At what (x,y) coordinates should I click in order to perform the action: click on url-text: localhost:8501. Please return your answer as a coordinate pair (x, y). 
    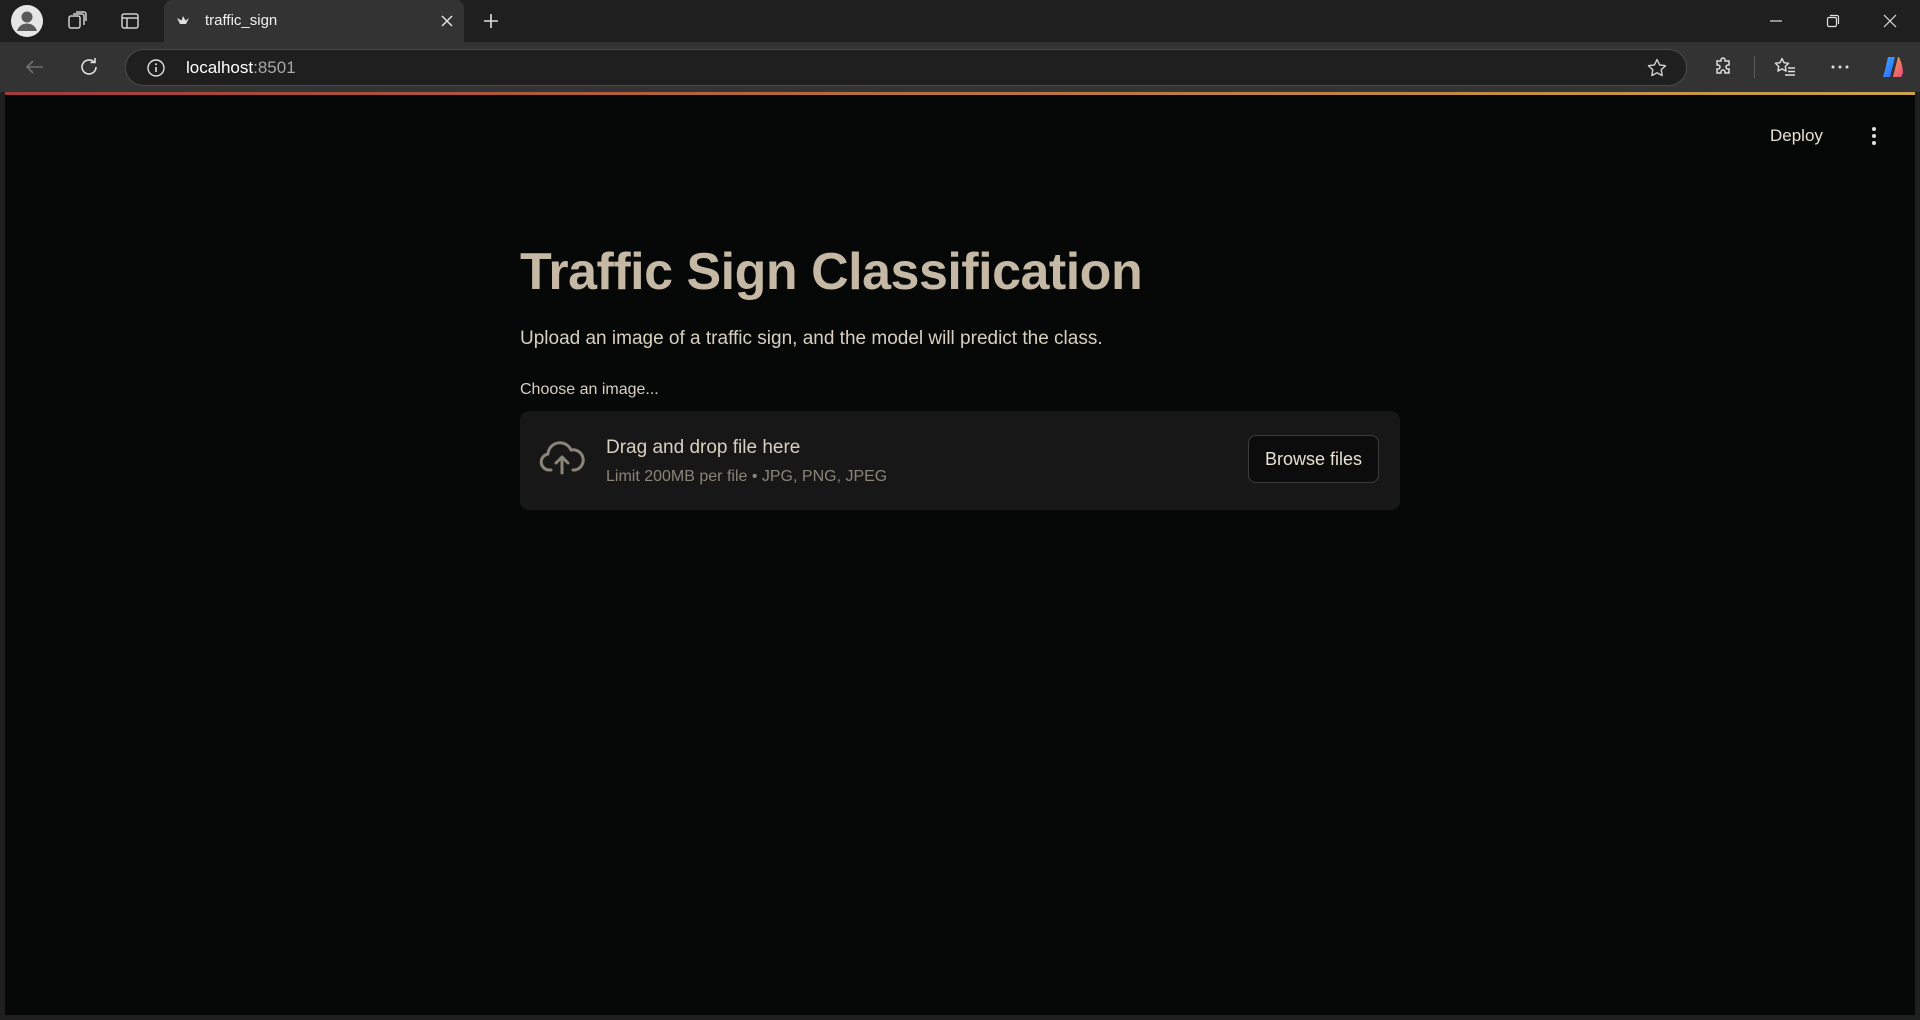
    Looking at the image, I should click on (241, 68).